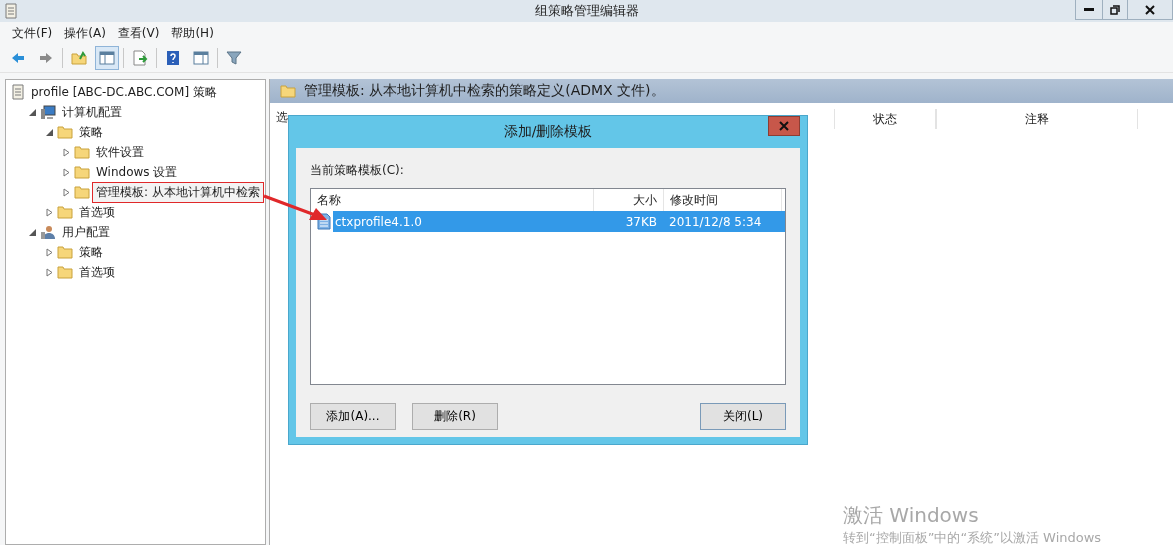 Image resolution: width=1173 pixels, height=545 pixels. What do you see at coordinates (92, 112) in the screenshot?
I see `tree-item: 计算机配置` at bounding box center [92, 112].